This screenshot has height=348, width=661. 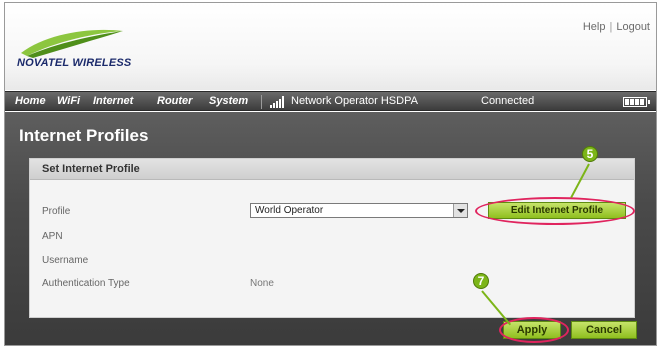 I want to click on profile-selected-value: World Operator, so click(x=289, y=210).